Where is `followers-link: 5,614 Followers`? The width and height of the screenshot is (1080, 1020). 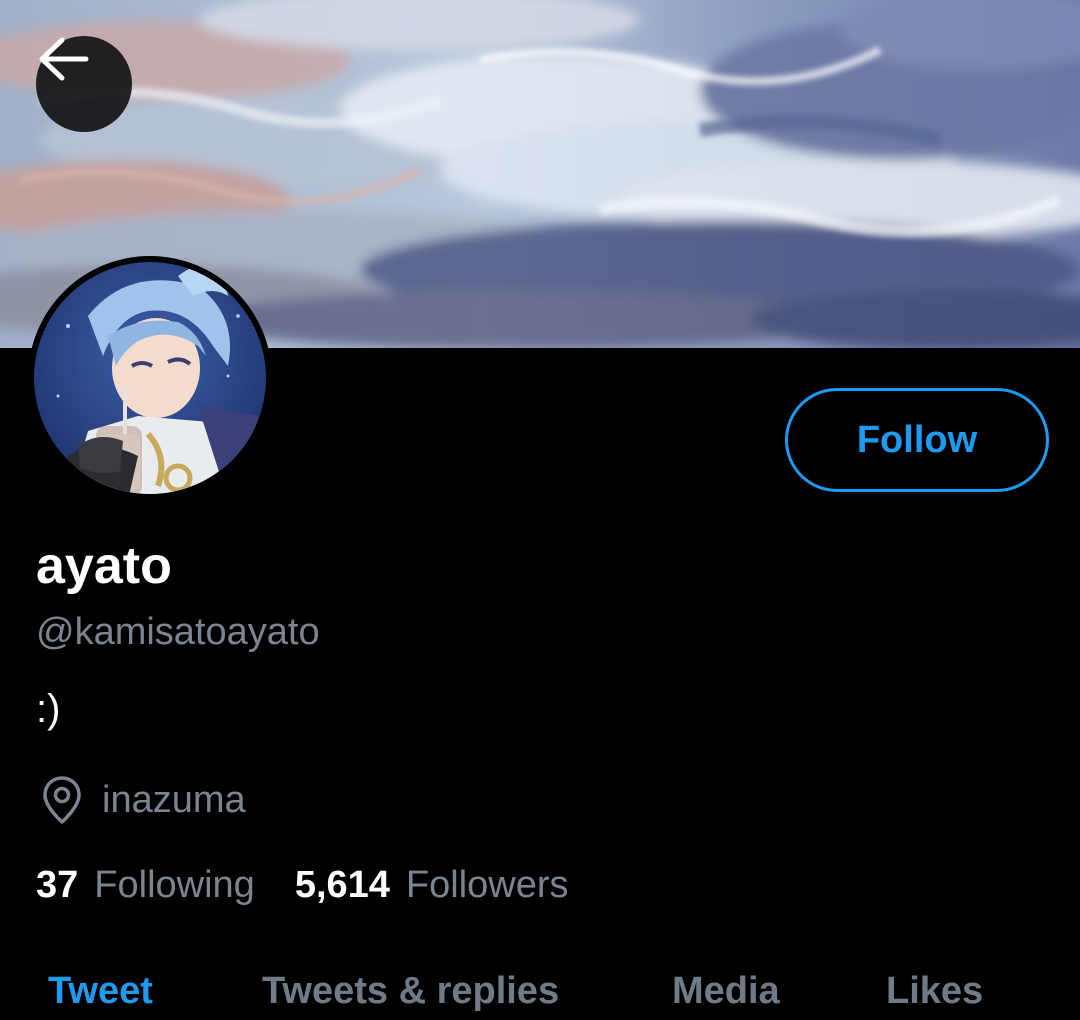 followers-link: 5,614 Followers is located at coordinates (432, 885).